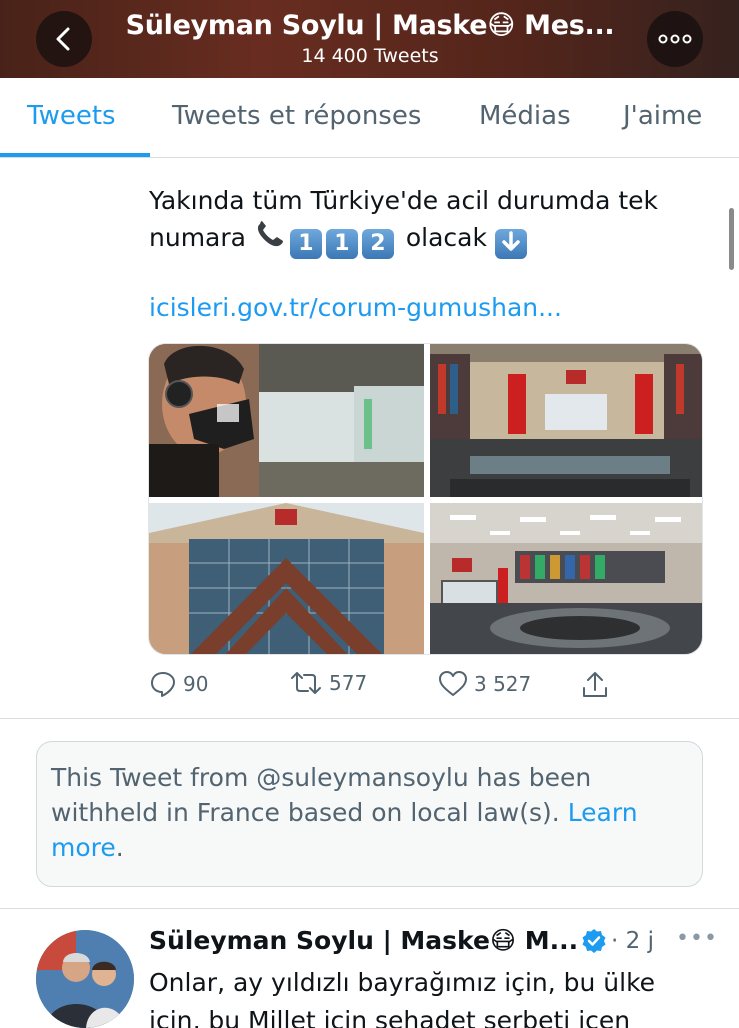  What do you see at coordinates (197, 237) in the screenshot?
I see `tweet-text-numara: numara` at bounding box center [197, 237].